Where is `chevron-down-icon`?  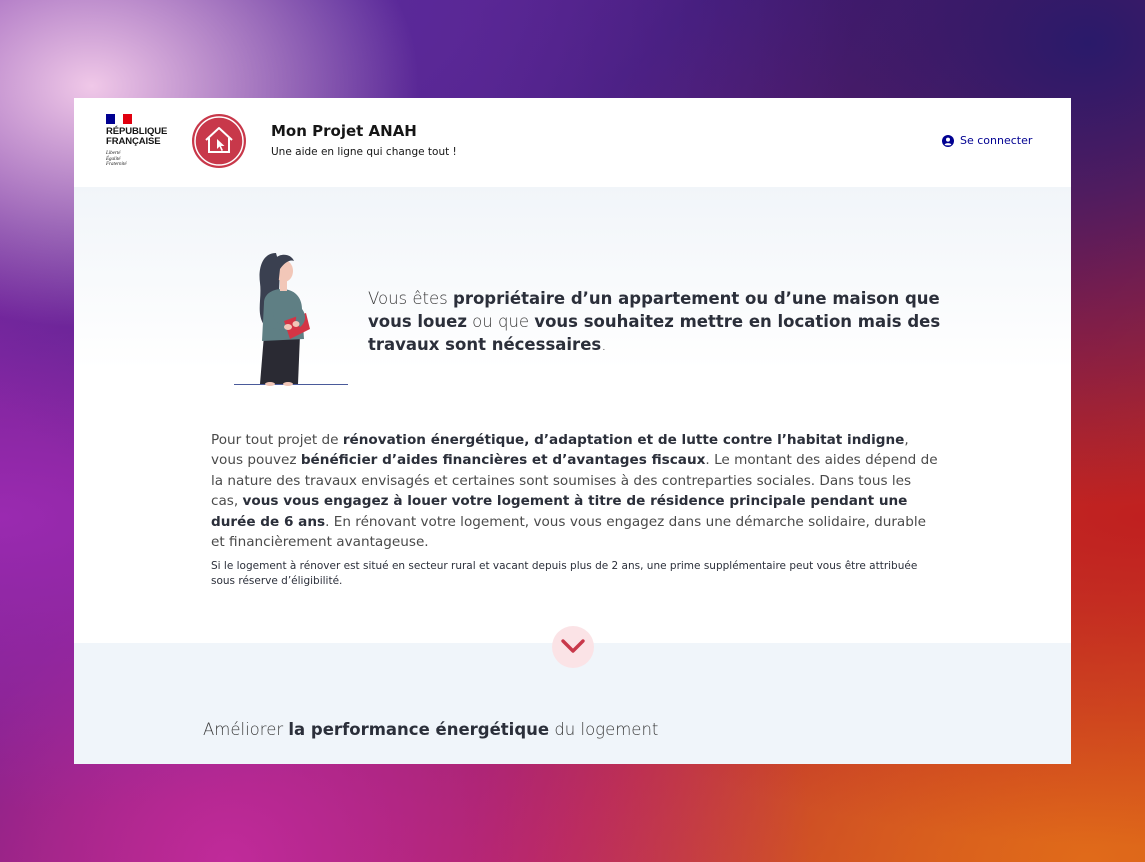 chevron-down-icon is located at coordinates (573, 646).